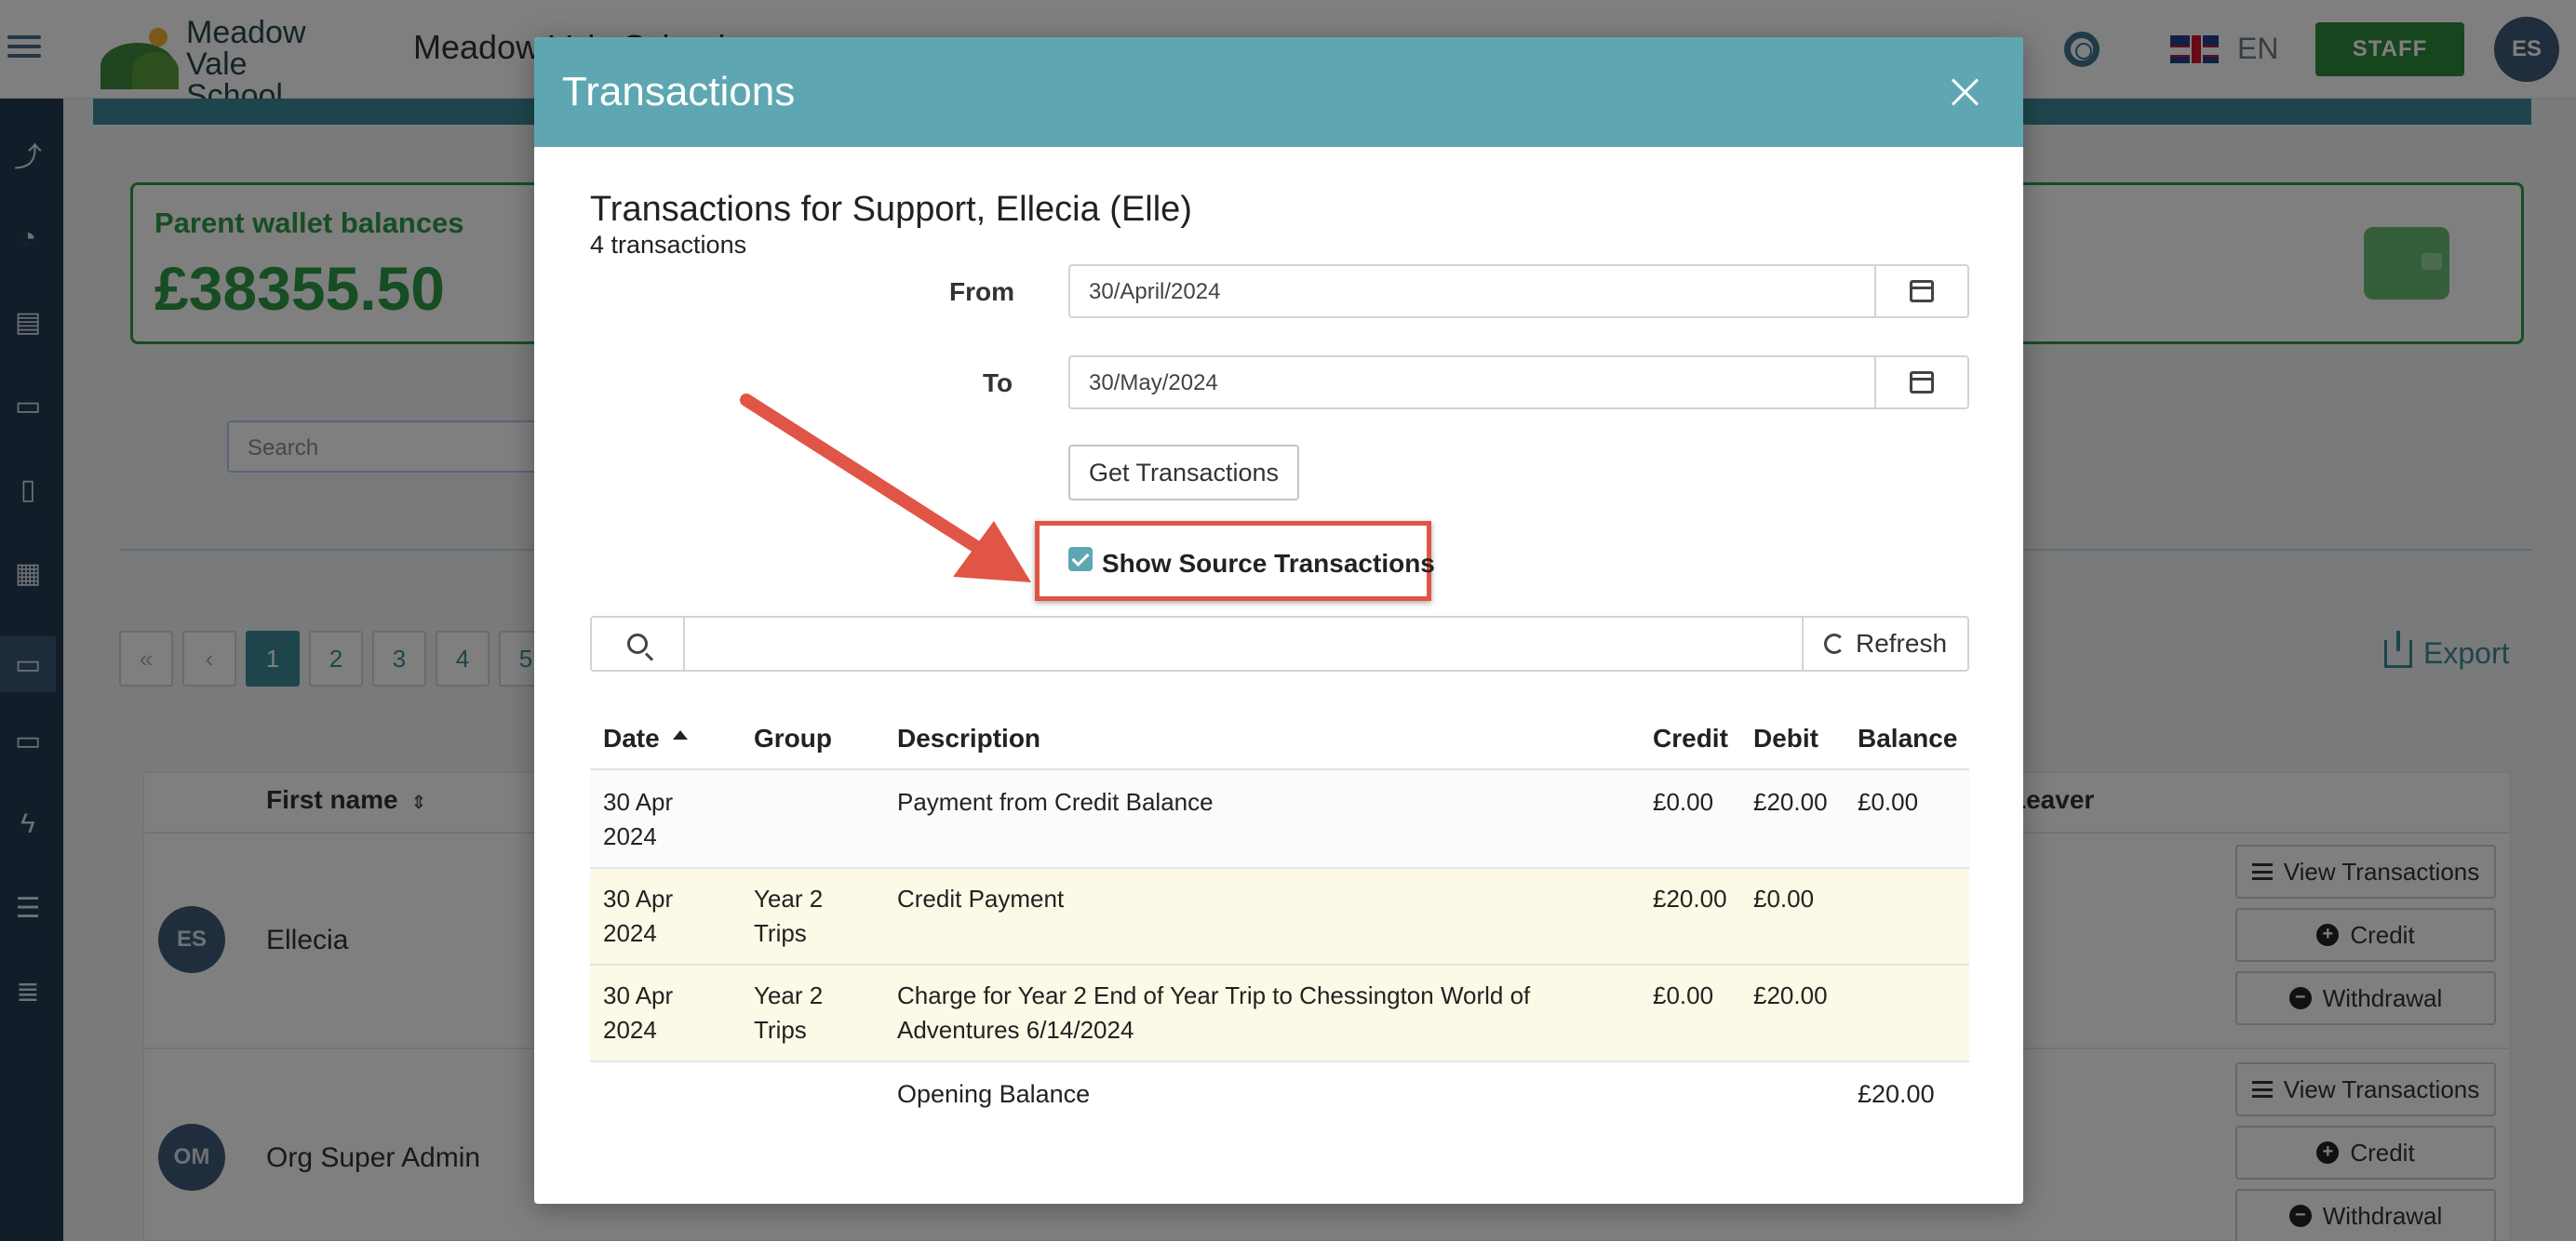  Describe the element at coordinates (1896, 1094) in the screenshot. I see `opening-balance-value: £20.00` at that location.